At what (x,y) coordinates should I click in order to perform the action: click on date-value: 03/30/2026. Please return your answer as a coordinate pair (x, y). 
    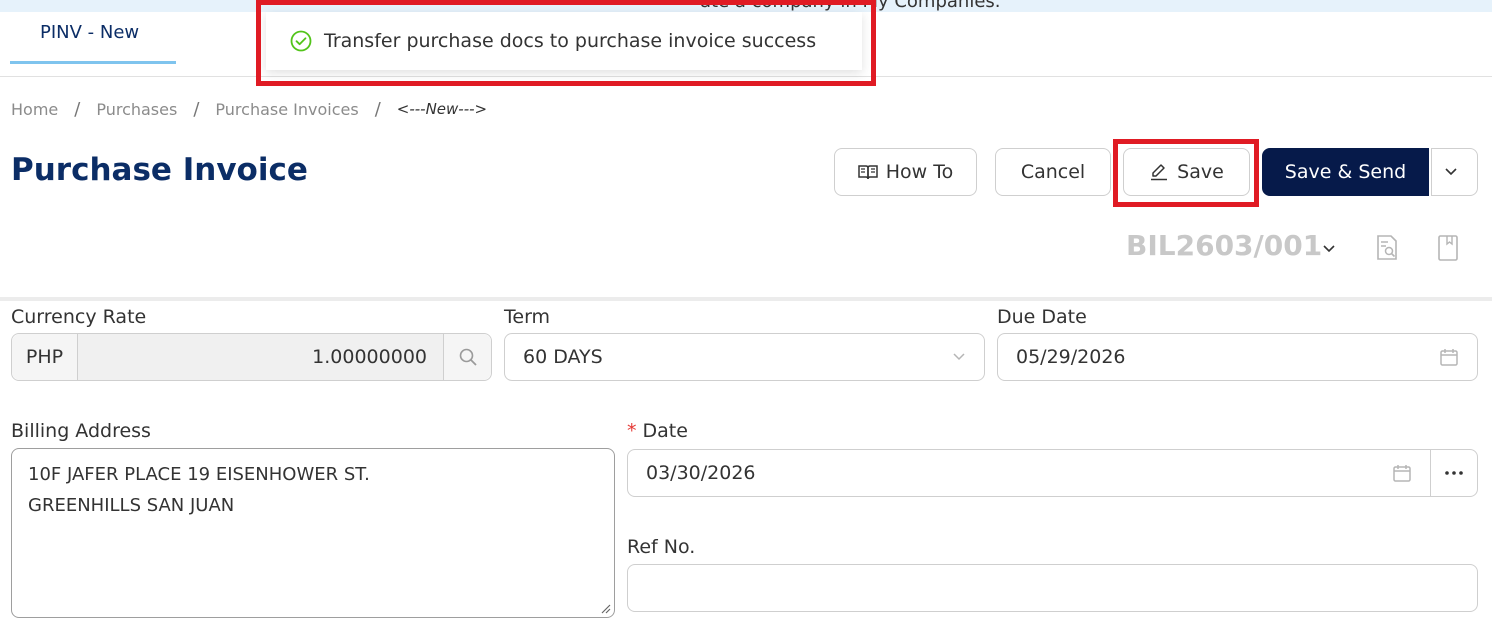
    Looking at the image, I should click on (701, 473).